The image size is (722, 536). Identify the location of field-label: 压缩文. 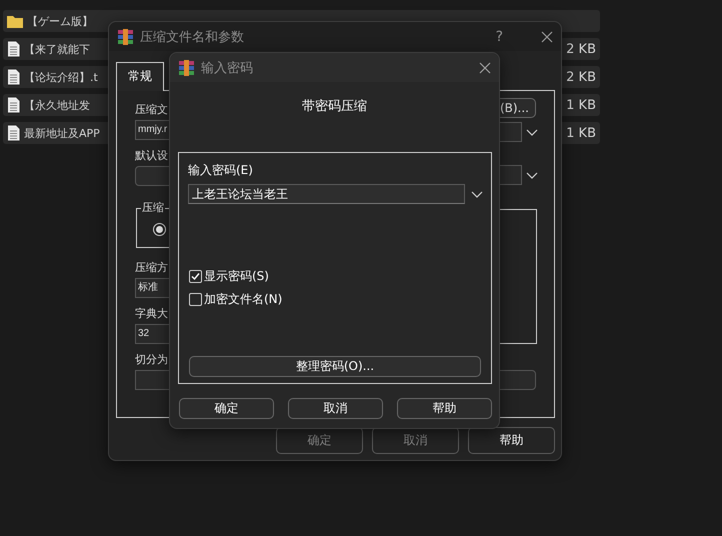
(152, 110).